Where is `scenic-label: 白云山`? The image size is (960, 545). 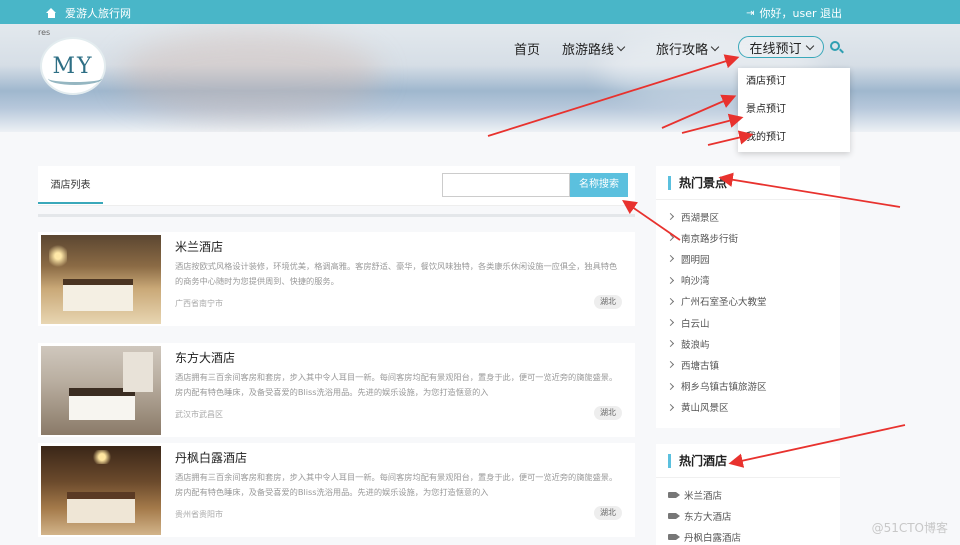
scenic-label: 白云山 is located at coordinates (695, 324).